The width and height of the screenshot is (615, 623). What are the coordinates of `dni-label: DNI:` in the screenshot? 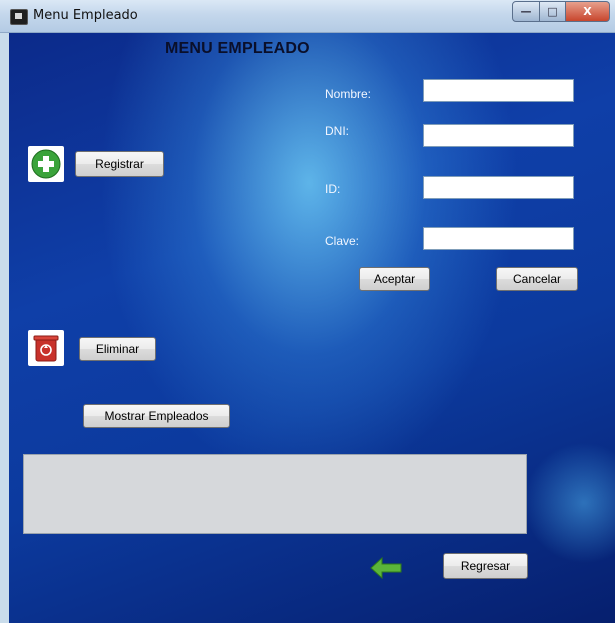 It's located at (337, 131).